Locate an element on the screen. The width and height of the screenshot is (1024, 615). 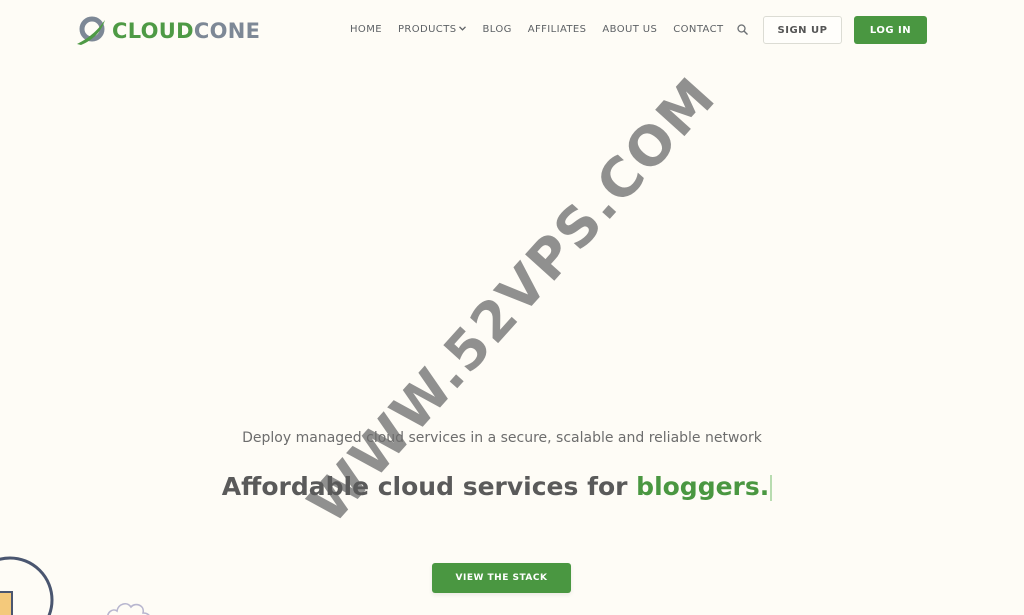
nav-item-about-us: ABOUT US is located at coordinates (629, 29).